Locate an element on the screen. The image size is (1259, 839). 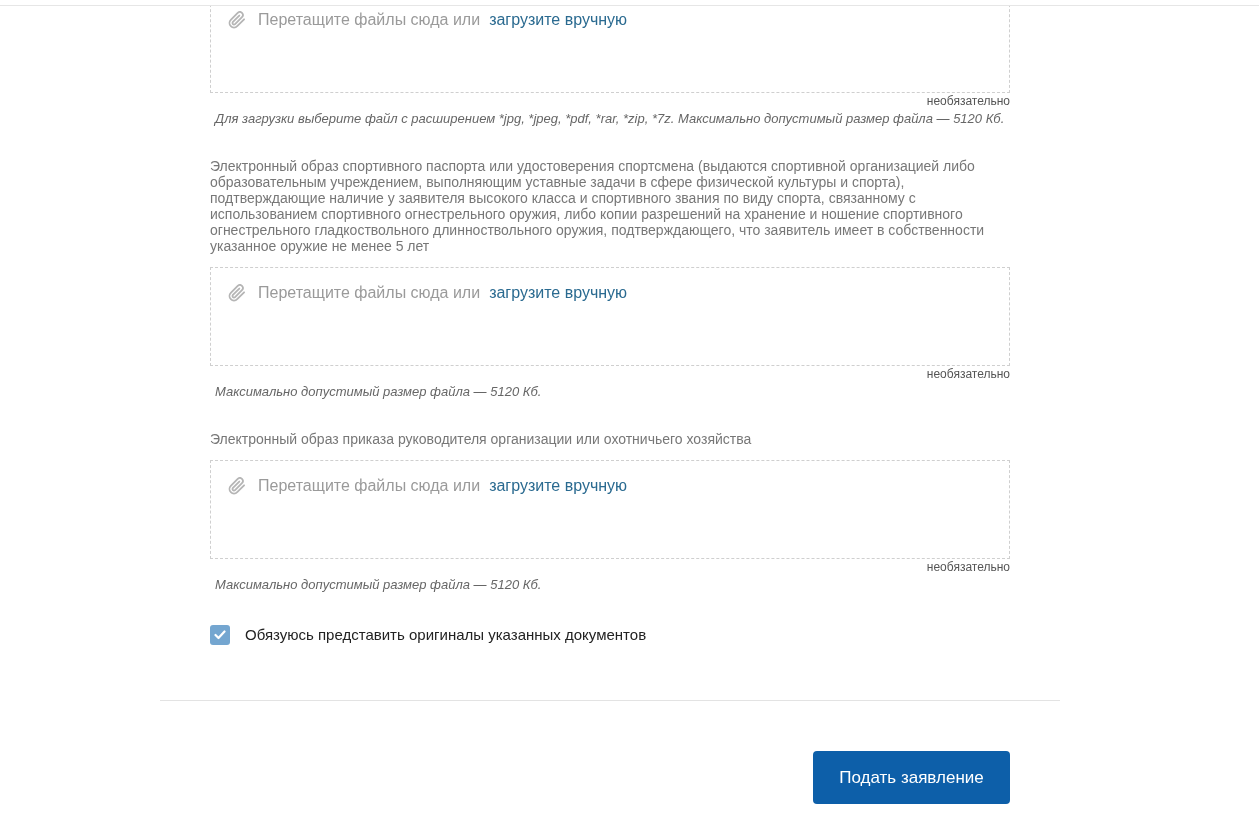
document-label: Электронный образ приказа руководителя организации или охотничьего хозяйства is located at coordinates (481, 439).